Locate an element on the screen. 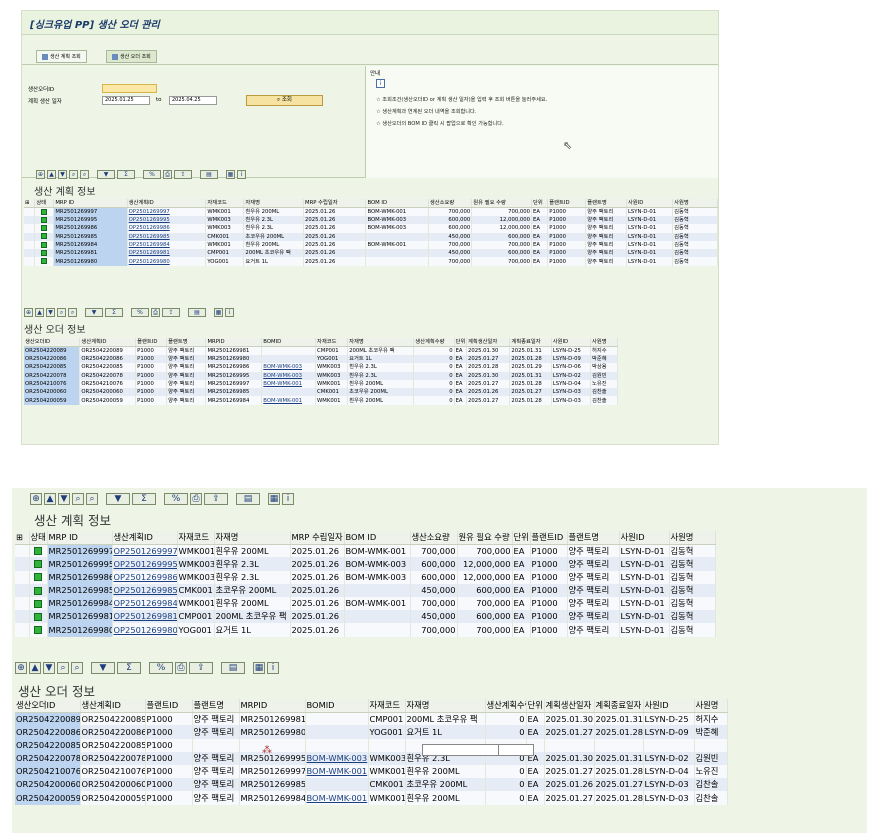 This screenshot has width=883, height=833. date-to-input: 2025.04.25 is located at coordinates (193, 100).